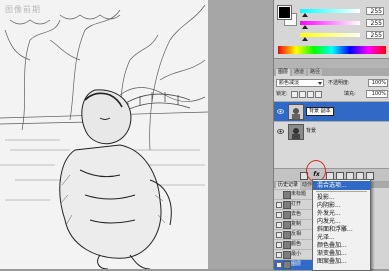 The width and height of the screenshot is (389, 271). I want to click on tab-paths: 路径, so click(315, 72).